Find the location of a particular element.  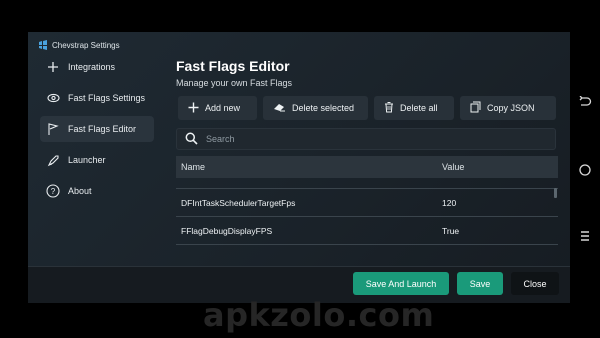

delete-selected-button: Delete selected is located at coordinates (315, 108).